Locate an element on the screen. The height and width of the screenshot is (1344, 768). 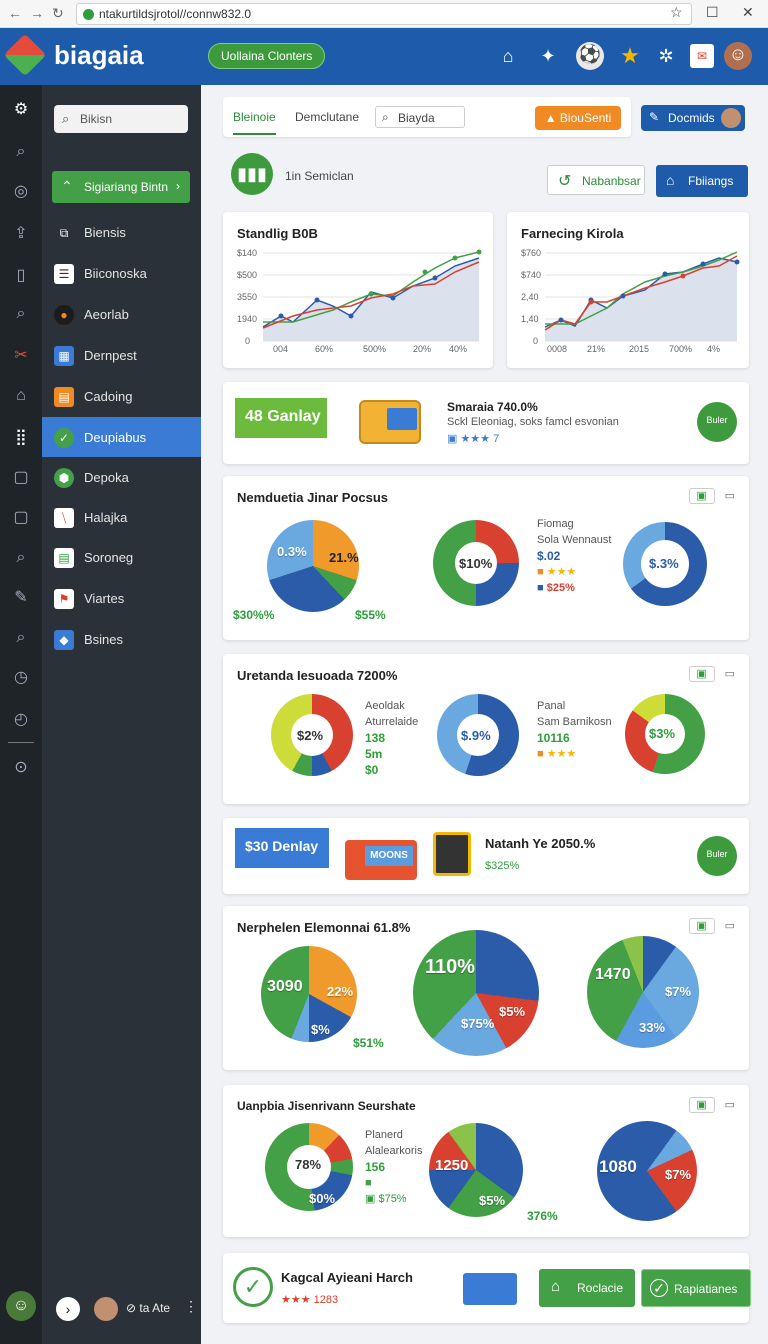
compass-icon: ◷ is located at coordinates (21, 678).